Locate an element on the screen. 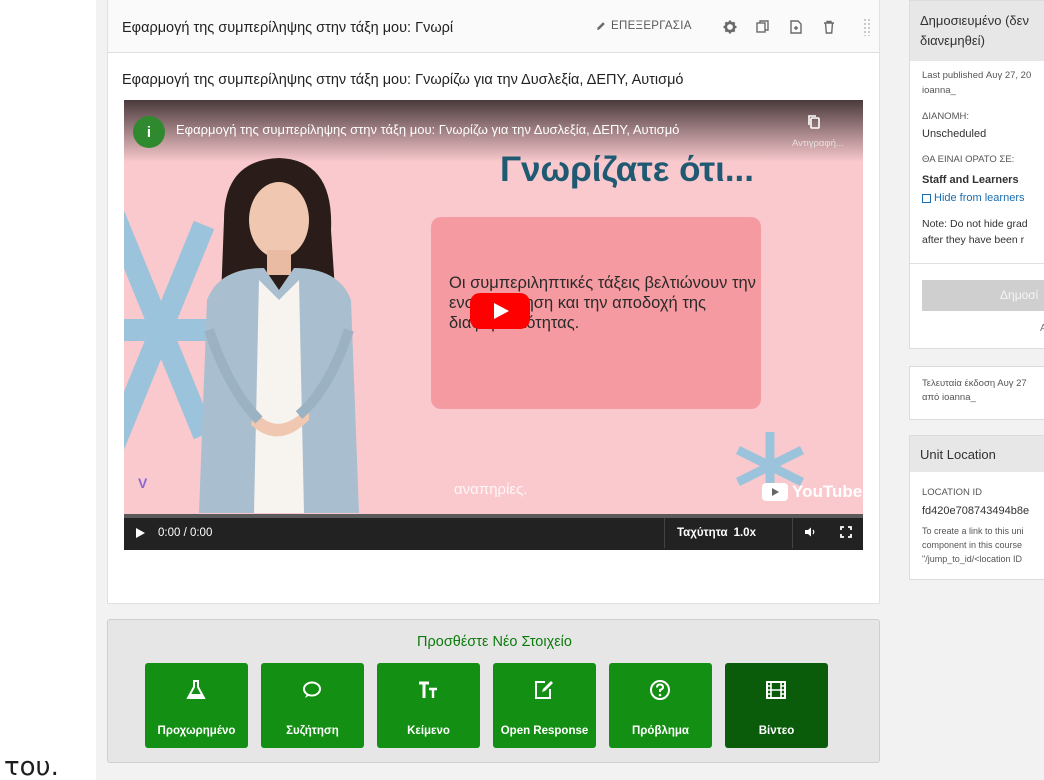 The image size is (1044, 780). edit-button-label: ΕΠΕΞΕΡΓΑΣΙΑ is located at coordinates (651, 26).